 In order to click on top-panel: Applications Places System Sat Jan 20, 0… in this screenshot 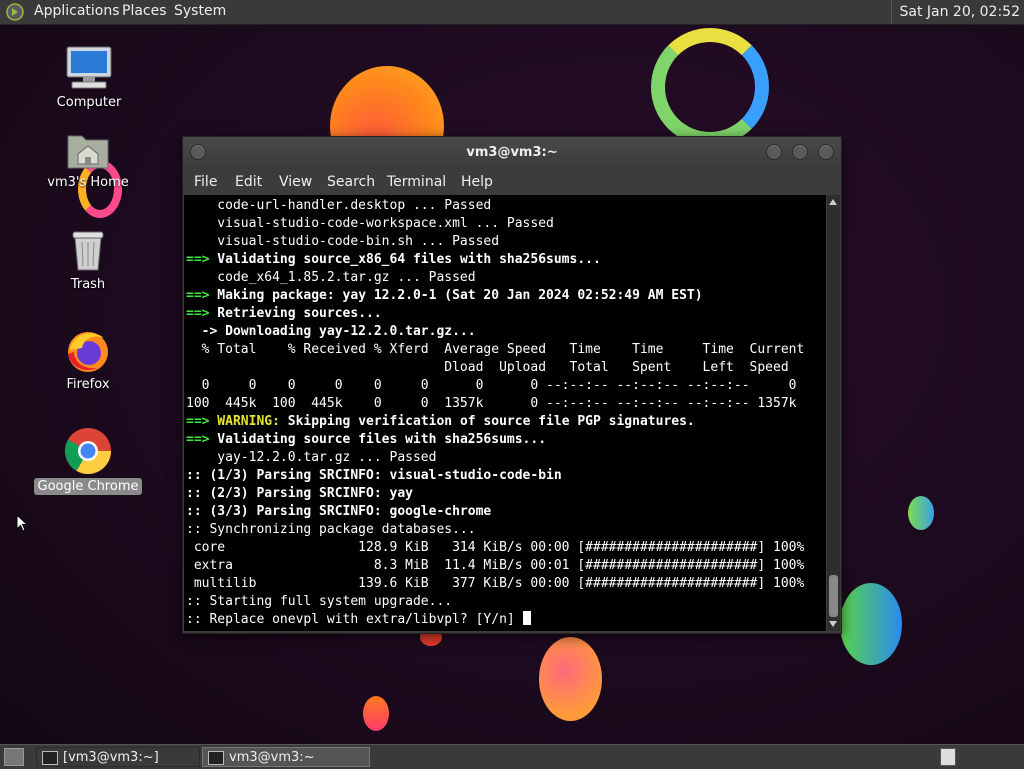, I will do `click(512, 12)`.